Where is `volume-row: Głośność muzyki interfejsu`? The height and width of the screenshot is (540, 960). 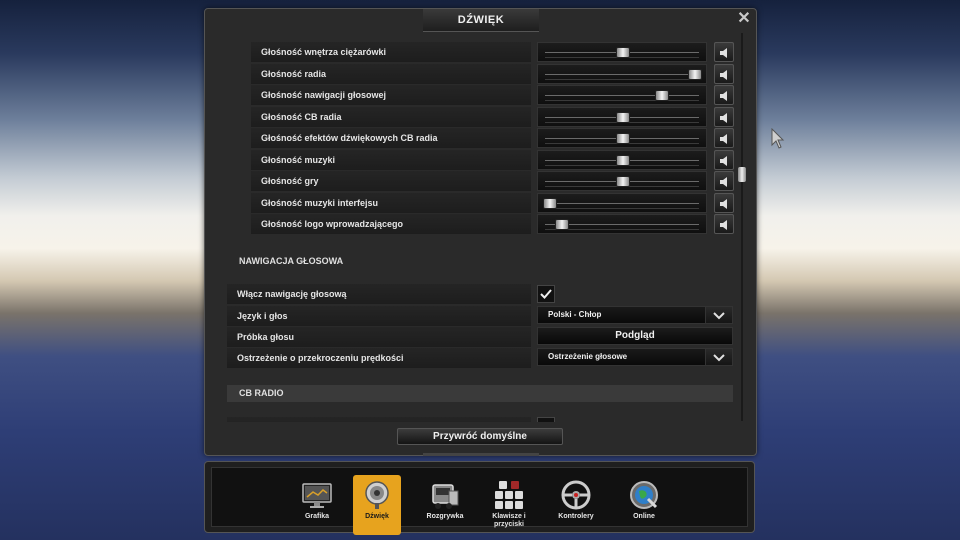 volume-row: Głośność muzyki interfejsu is located at coordinates (493, 202).